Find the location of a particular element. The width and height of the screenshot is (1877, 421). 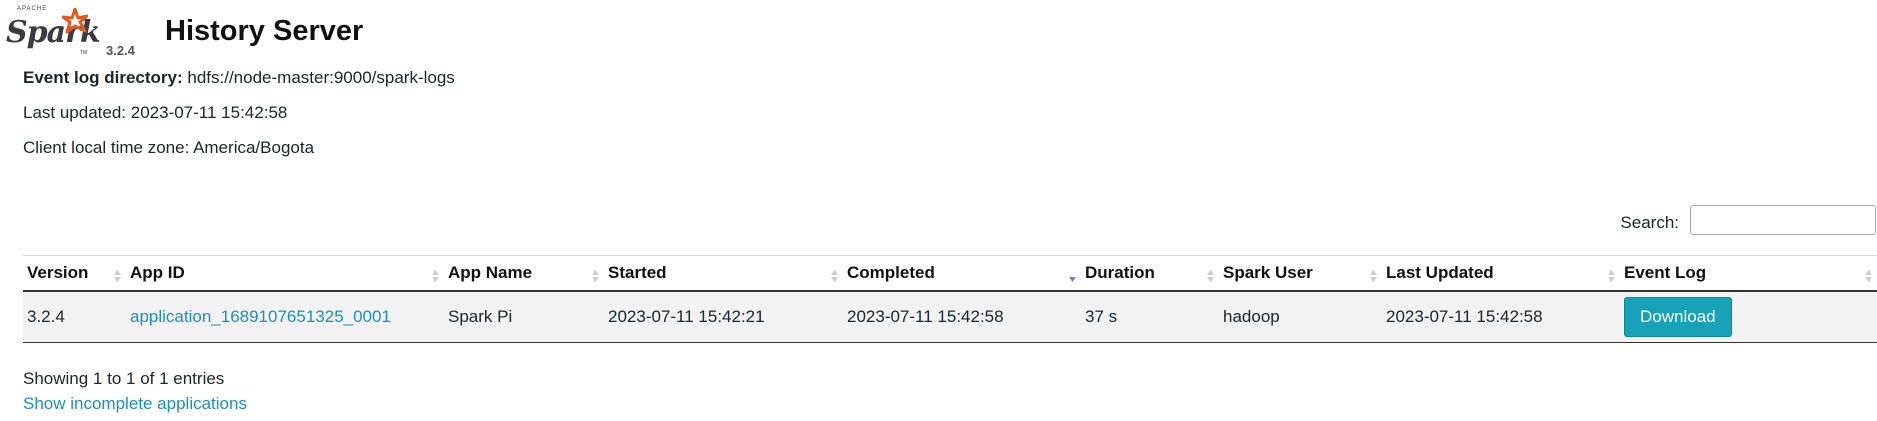

spark-logo: APACHE Spark TM is located at coordinates (52, 32).